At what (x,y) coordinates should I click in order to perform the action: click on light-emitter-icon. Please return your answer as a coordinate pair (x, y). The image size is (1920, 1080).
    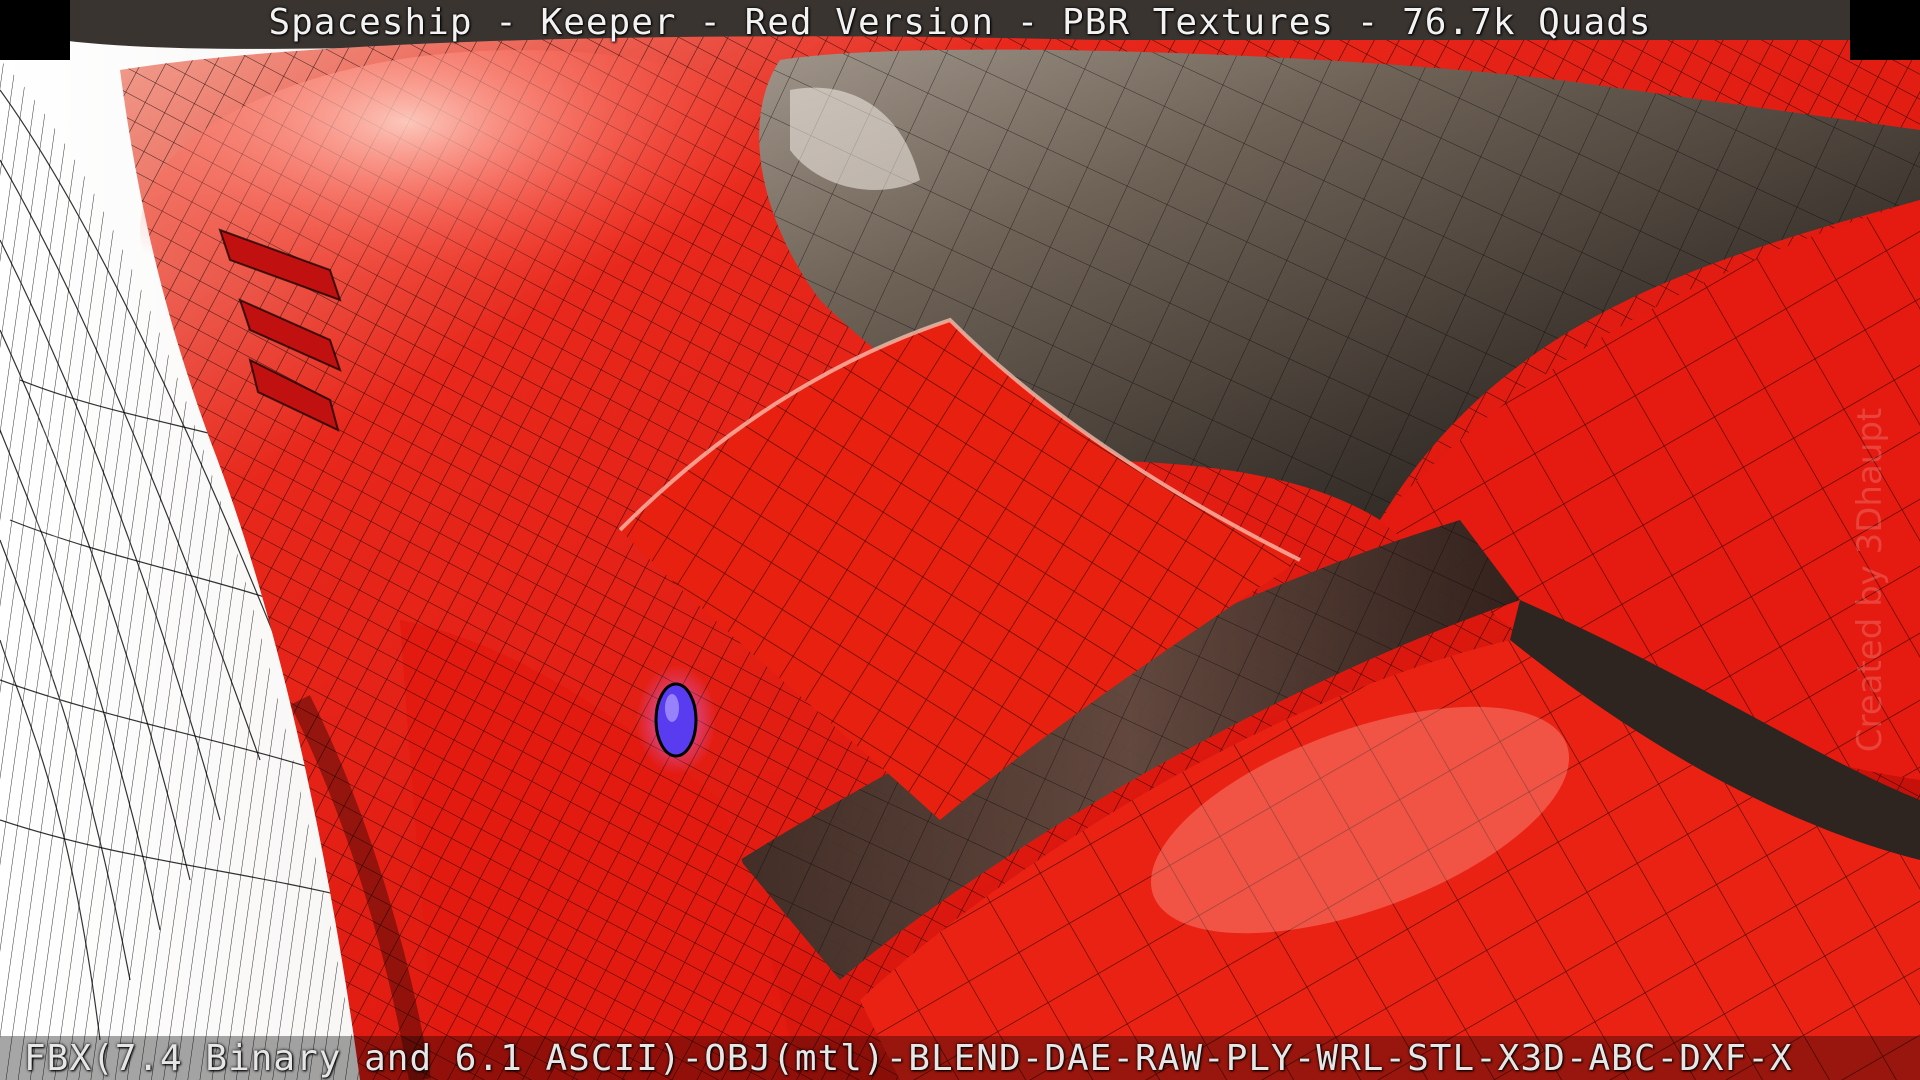
    Looking at the image, I should click on (676, 720).